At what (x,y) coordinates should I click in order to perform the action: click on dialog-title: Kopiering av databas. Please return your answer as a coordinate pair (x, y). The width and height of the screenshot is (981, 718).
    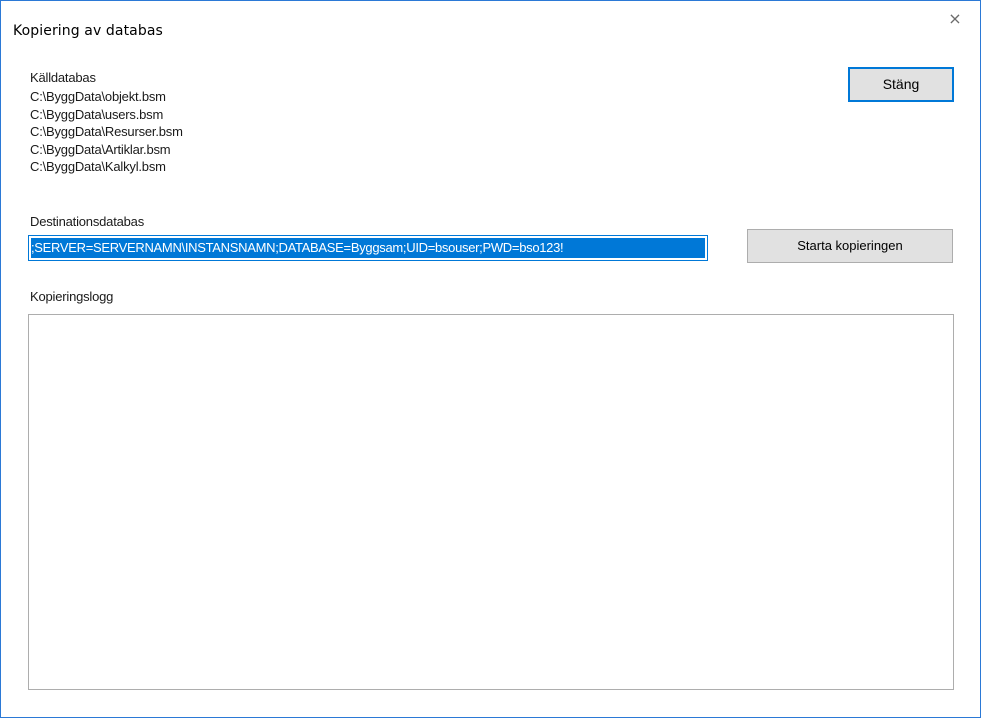
    Looking at the image, I should click on (88, 31).